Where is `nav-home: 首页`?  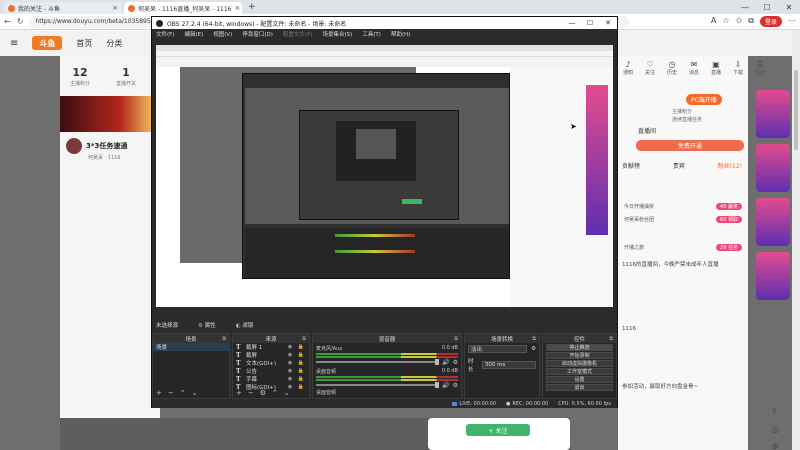
nav-home: 首页 is located at coordinates (84, 43).